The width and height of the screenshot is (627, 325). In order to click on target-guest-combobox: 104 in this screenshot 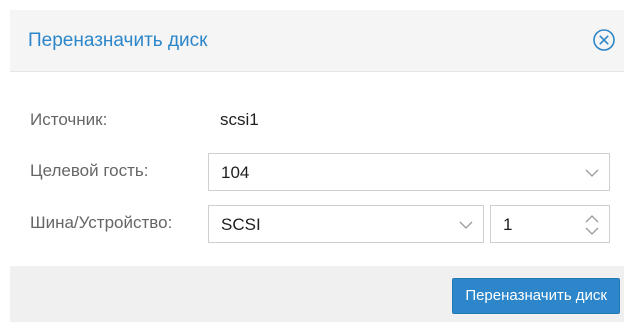, I will do `click(409, 172)`.